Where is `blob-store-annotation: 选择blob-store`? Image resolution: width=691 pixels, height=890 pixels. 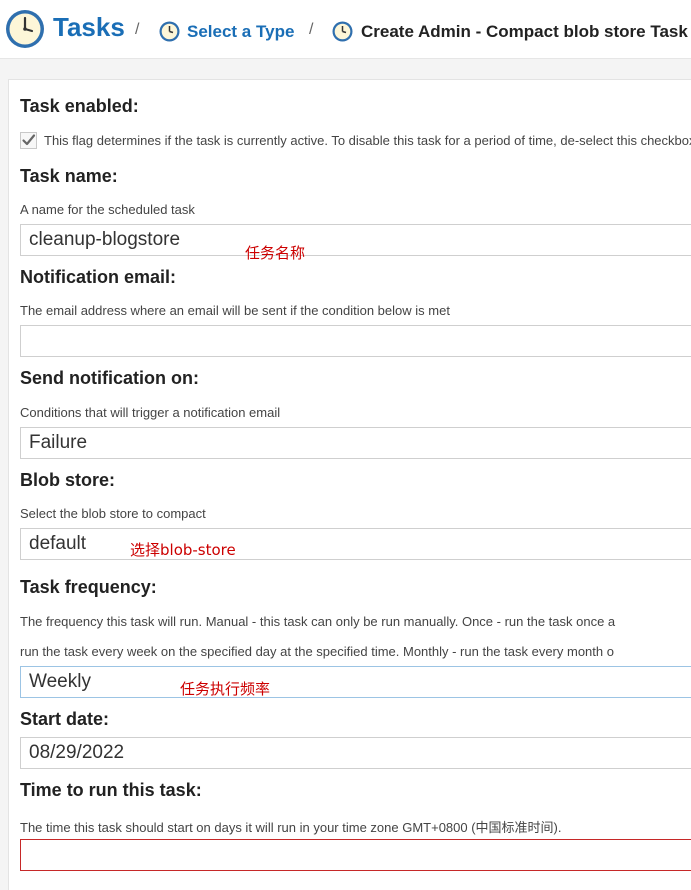
blob-store-annotation: 选择blob-store is located at coordinates (183, 550).